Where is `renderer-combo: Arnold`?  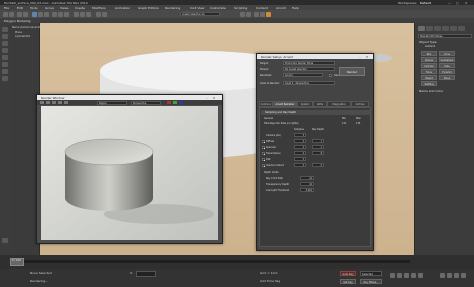
renderer-combo: Arnold is located at coordinates (303, 75).